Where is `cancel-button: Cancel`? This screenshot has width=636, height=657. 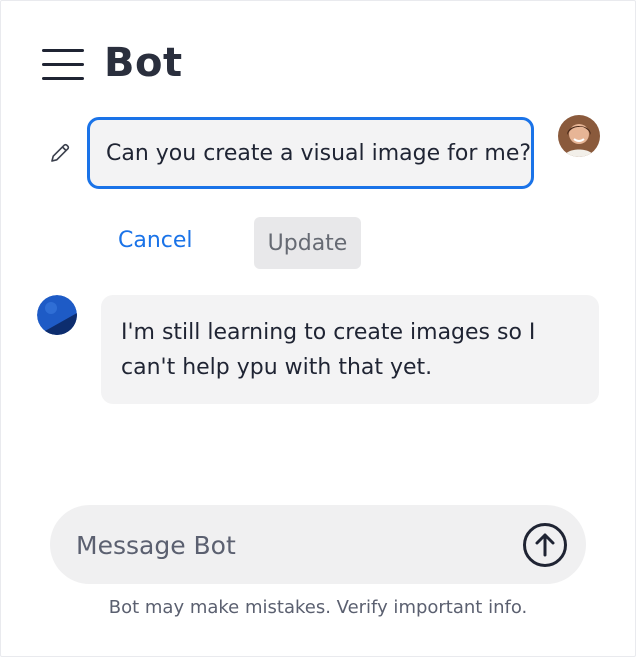
cancel-button: Cancel is located at coordinates (155, 240).